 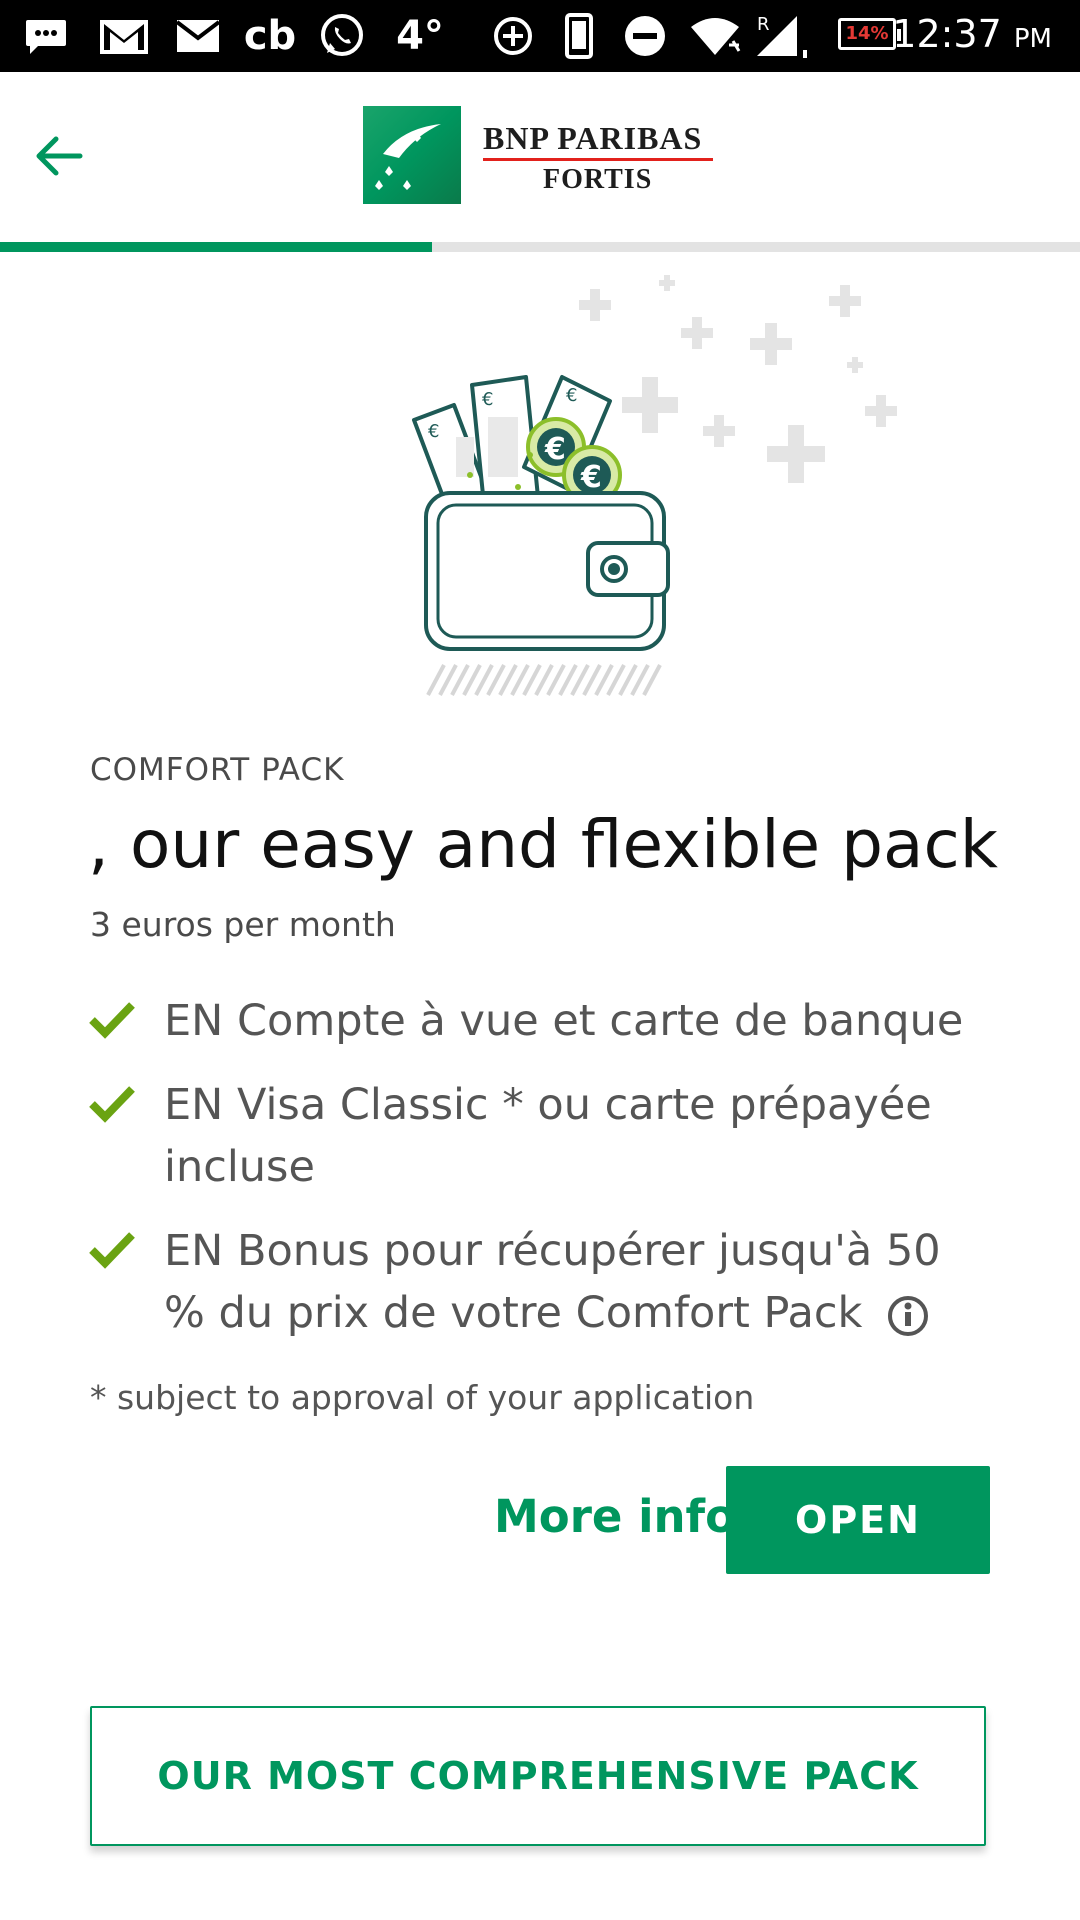 What do you see at coordinates (869, 34) in the screenshot?
I see `battery-indicator: 14%` at bounding box center [869, 34].